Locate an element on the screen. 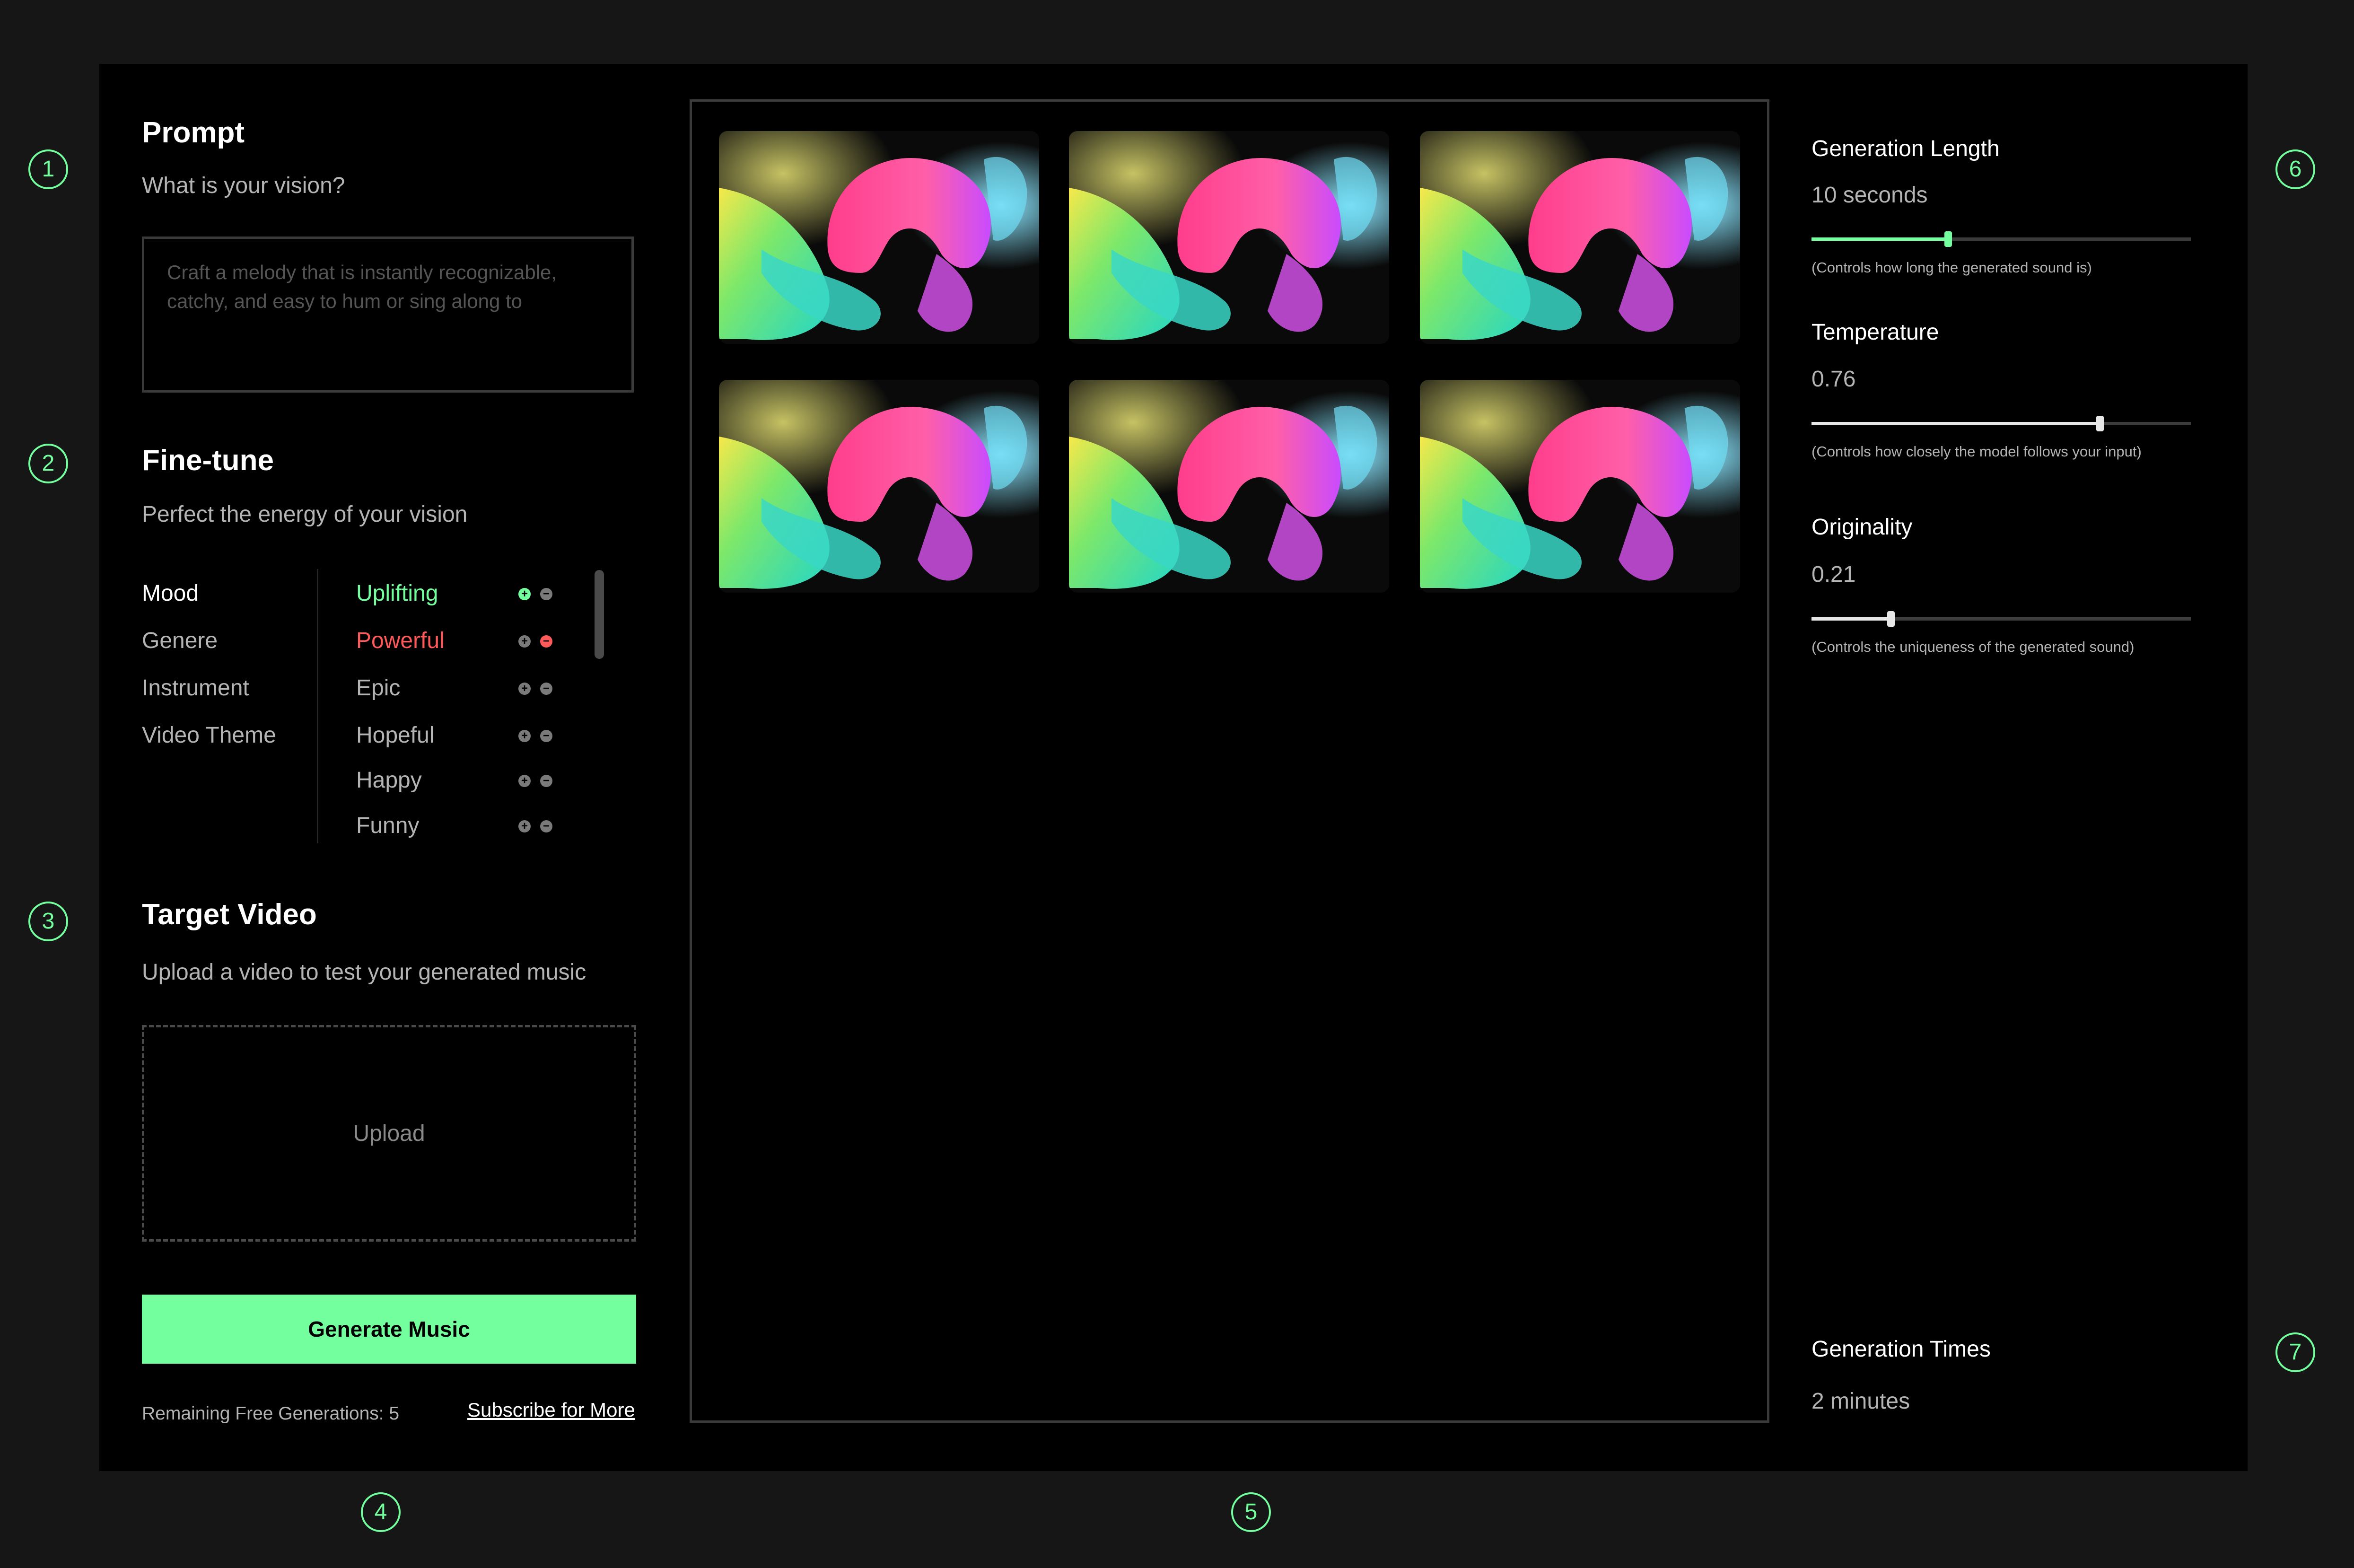  originality-value: 0.21 is located at coordinates (1833, 574).